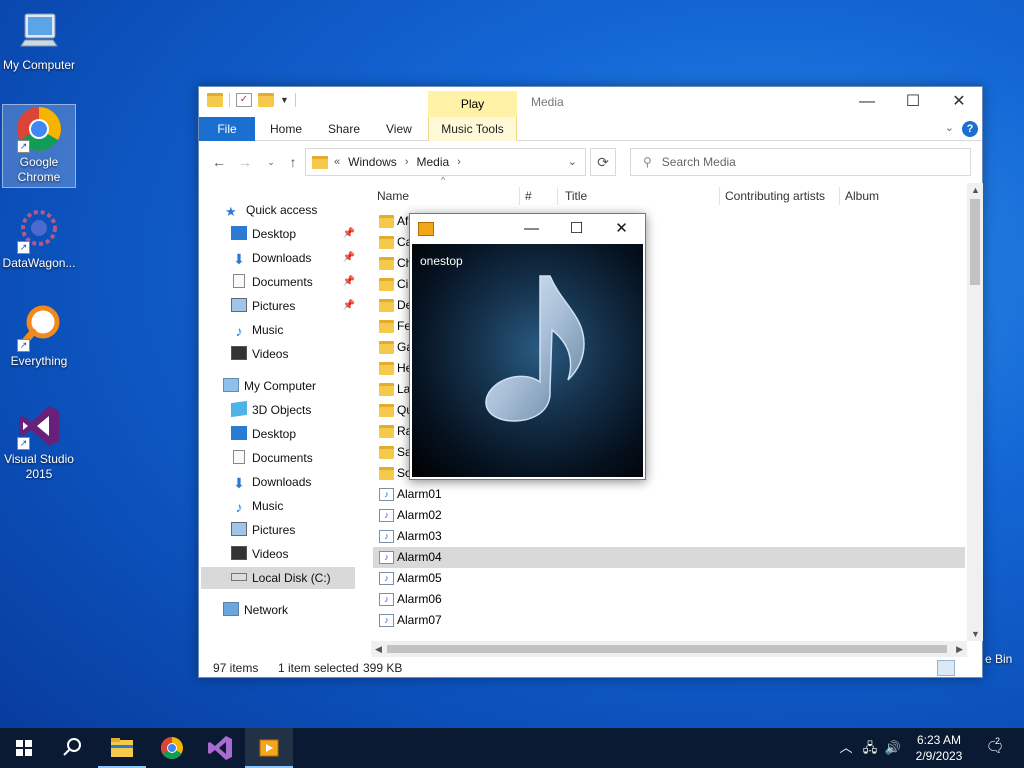  What do you see at coordinates (72, 748) in the screenshot?
I see `search-button` at bounding box center [72, 748].